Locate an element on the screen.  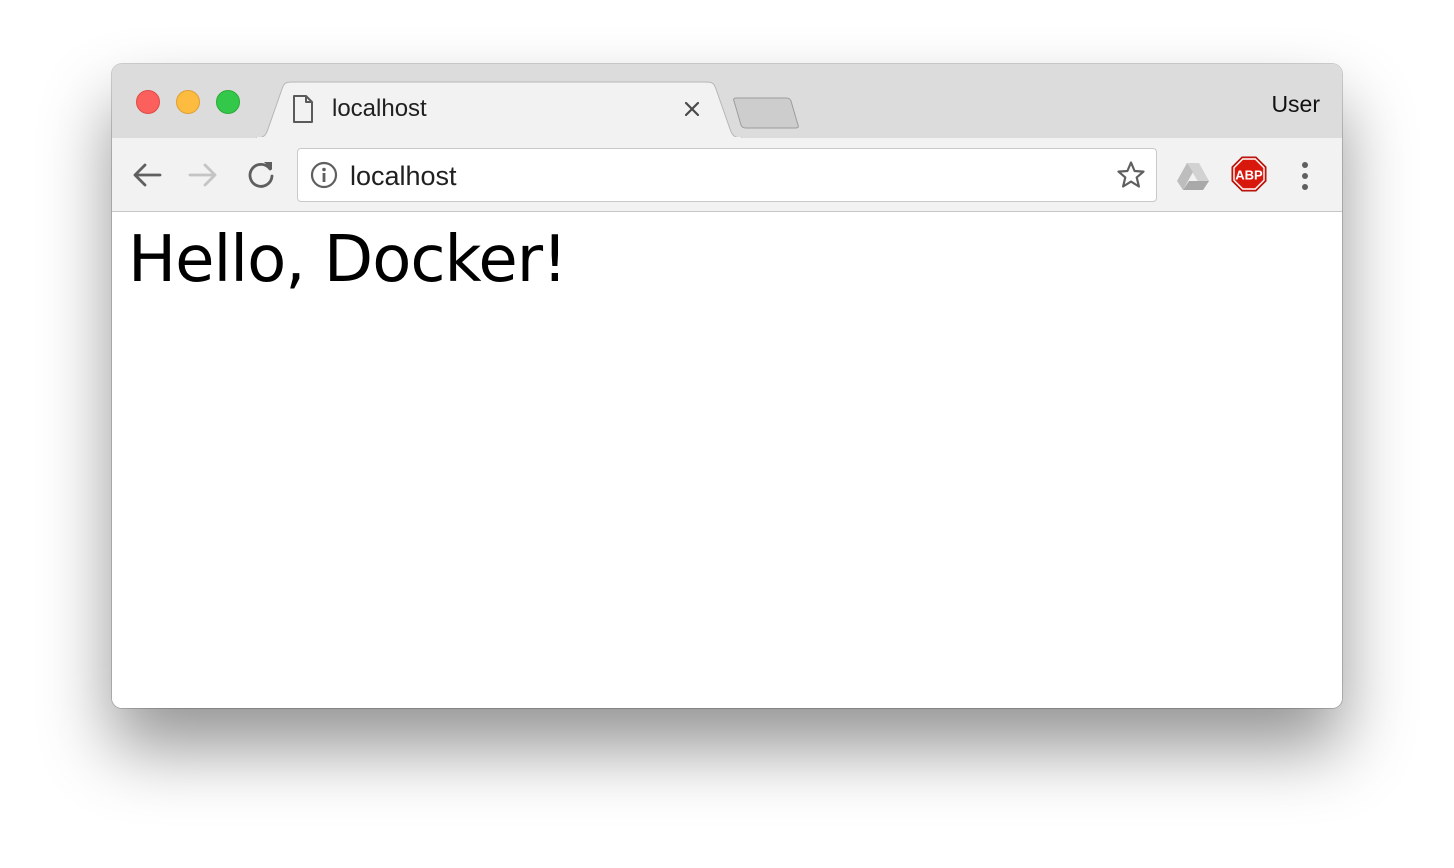
google-drive-icon is located at coordinates (1193, 176).